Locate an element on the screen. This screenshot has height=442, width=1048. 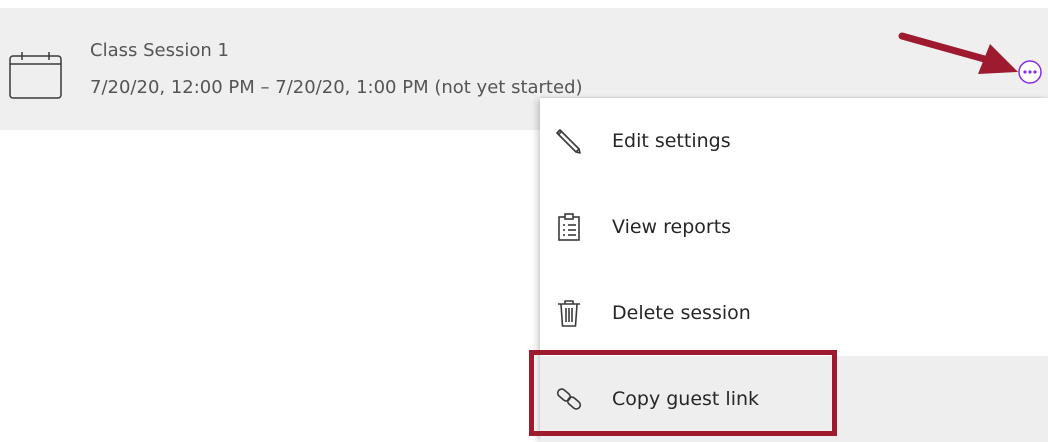
menu-item-label: Copy guest link is located at coordinates (686, 399).